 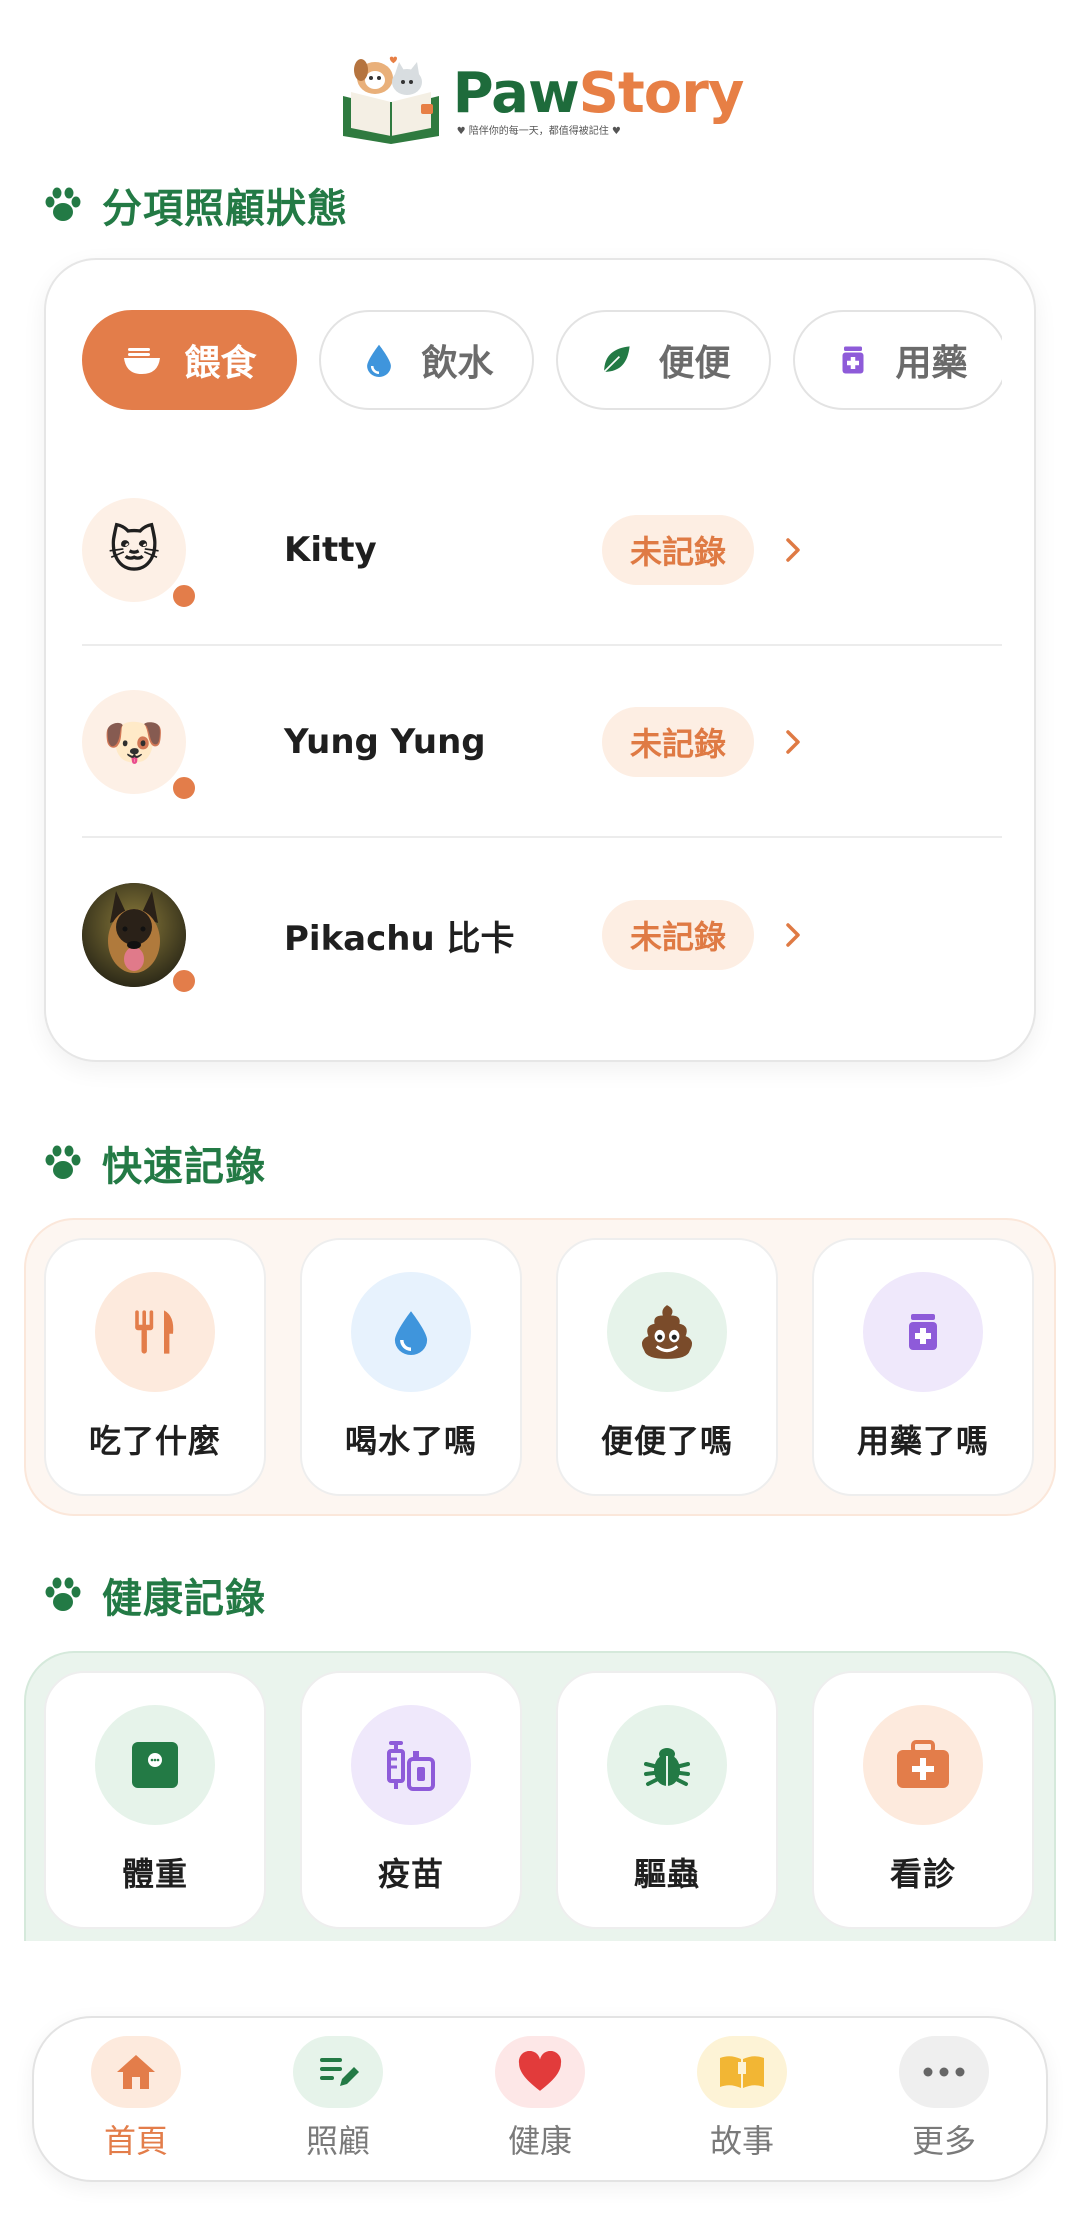 What do you see at coordinates (155, 1765) in the screenshot?
I see `scale-icon` at bounding box center [155, 1765].